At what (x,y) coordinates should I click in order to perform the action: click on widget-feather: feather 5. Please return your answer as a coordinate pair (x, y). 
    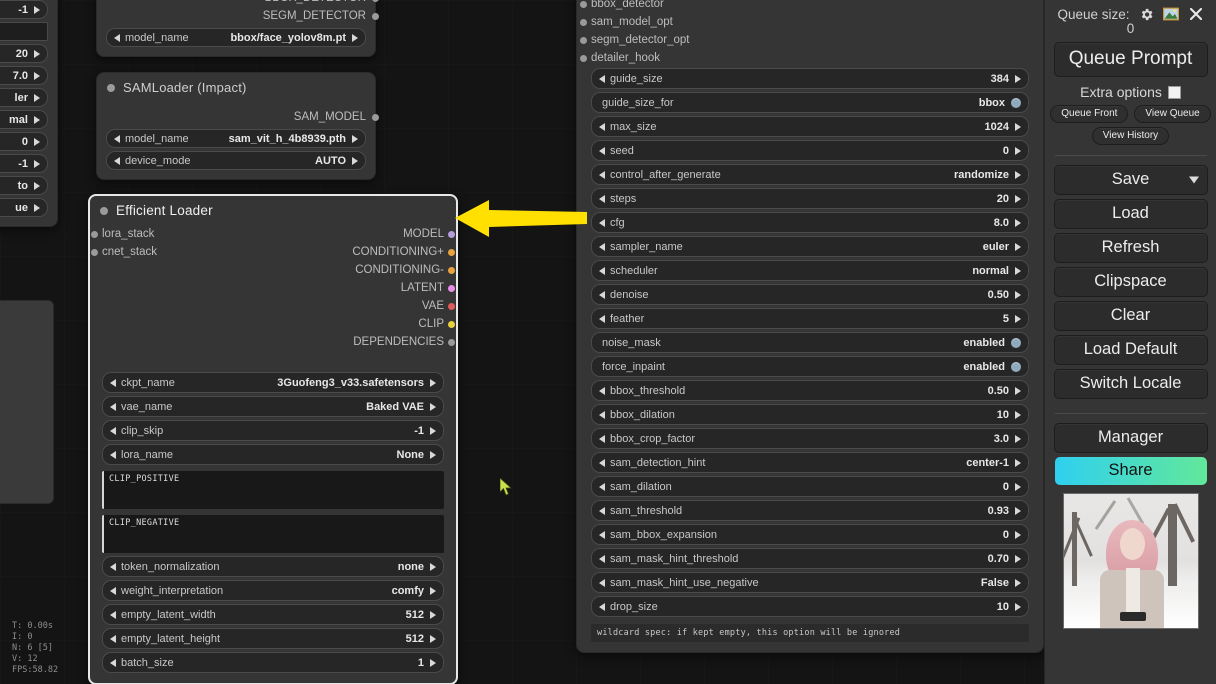
    Looking at the image, I should click on (810, 318).